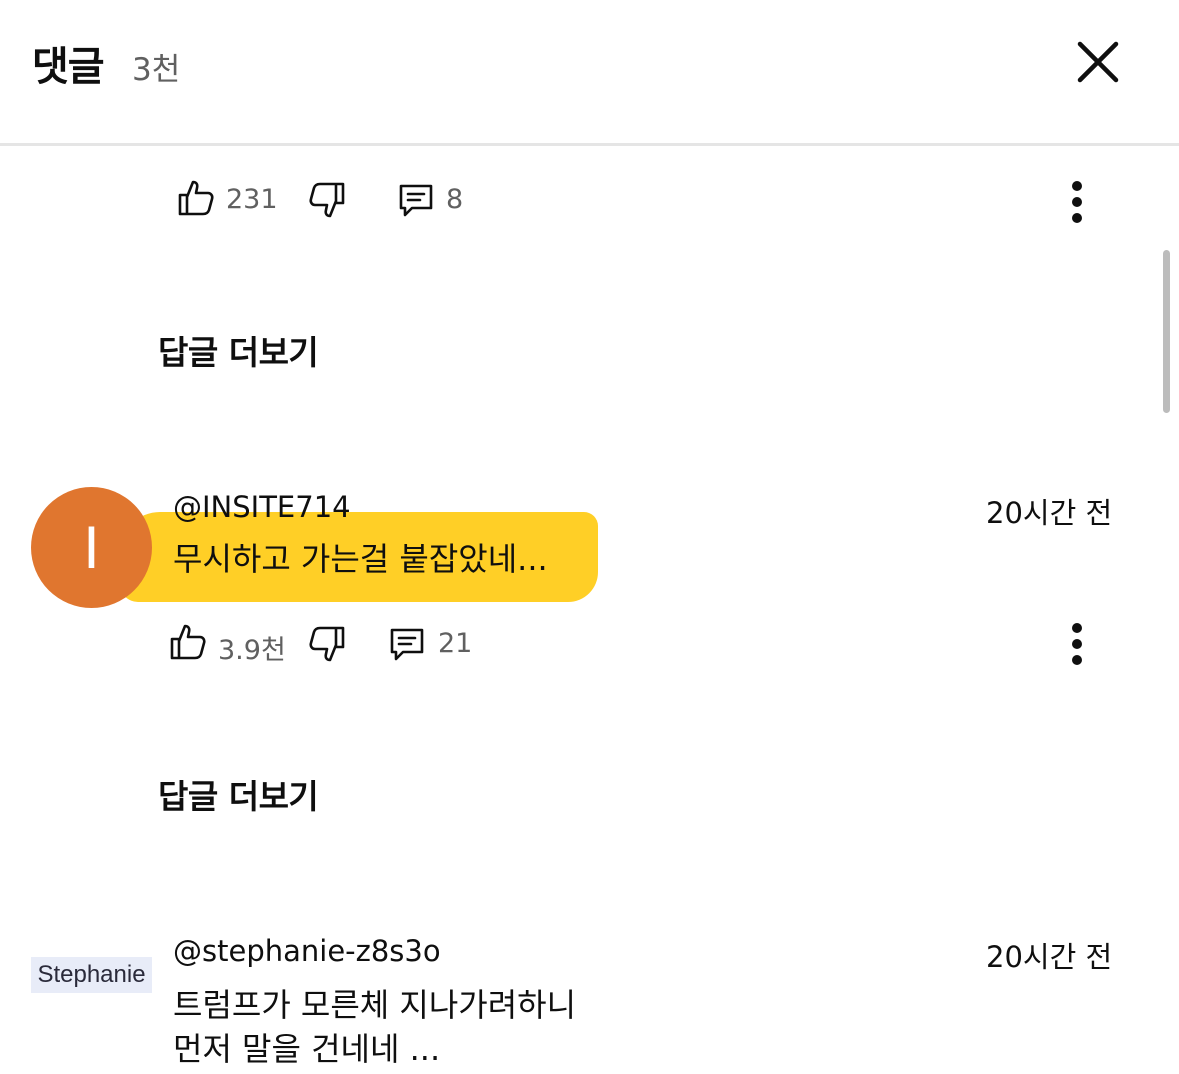  I want to click on reply-count: 8, so click(455, 199).